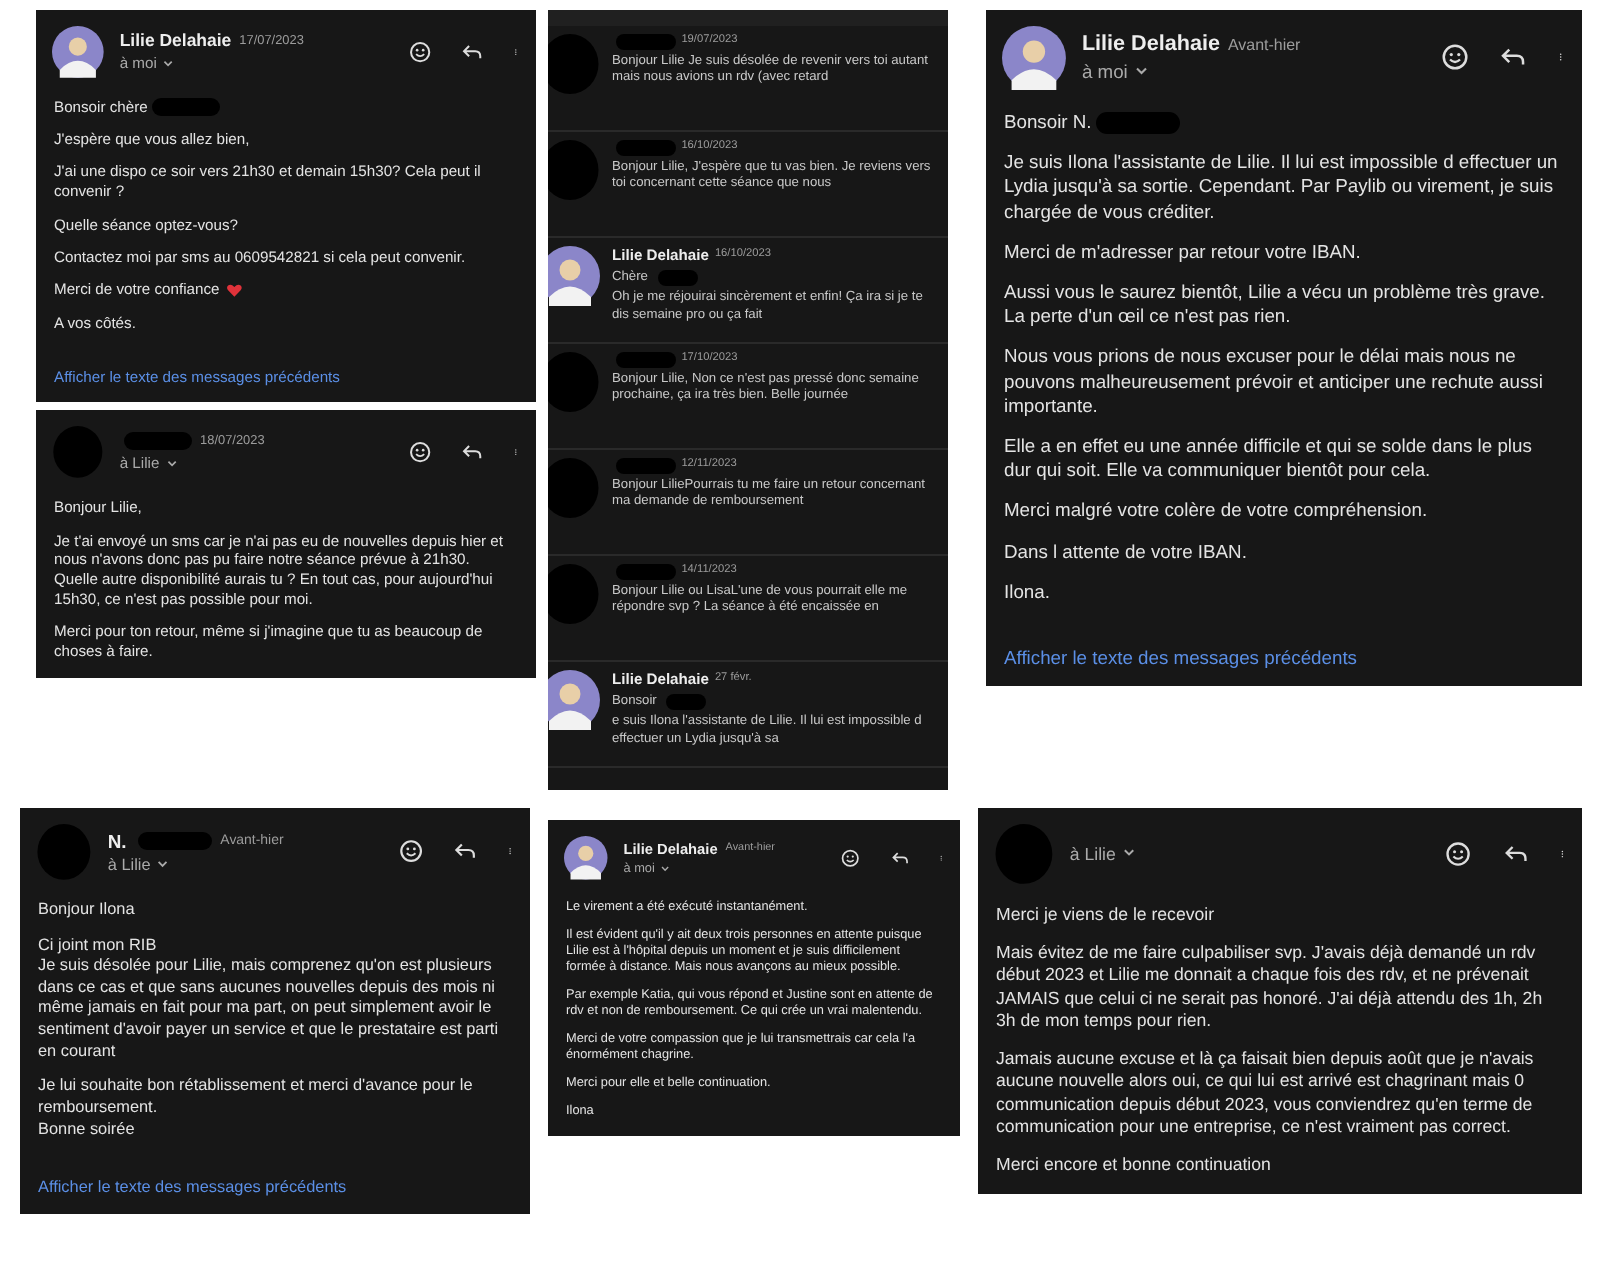 This screenshot has width=1600, height=1280. Describe the element at coordinates (1269, 986) in the screenshot. I see `message-text: Mais évitez de me faire culpabiliser svp. J'avais déjà demandé un rdv début 2023 et Lilie me donnait a chaque fois des rdv, et ne prévenait JAMAIS que celui ci ne serait pas honoré. J'ai déjà attendu des 1h, 2h 3h de mon temps pour rien.` at that location.